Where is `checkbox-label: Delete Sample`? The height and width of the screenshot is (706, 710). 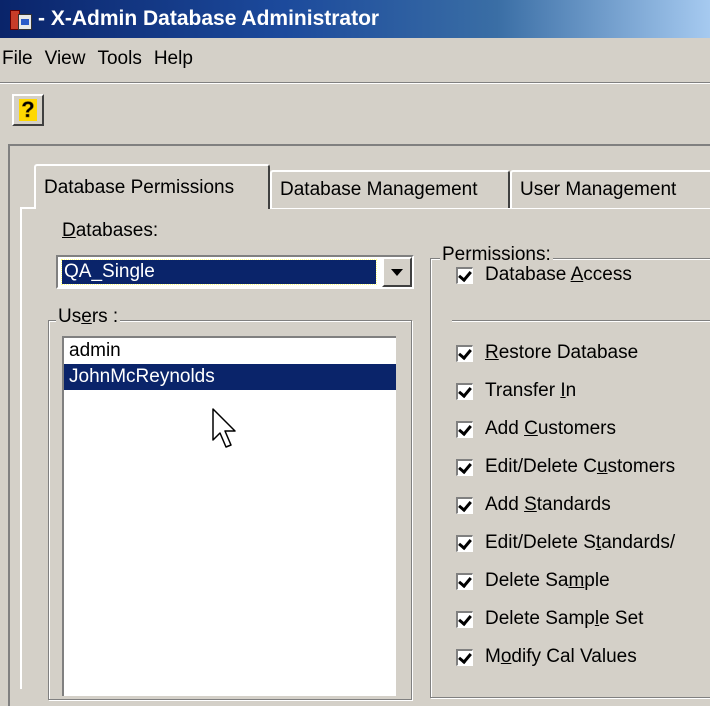 checkbox-label: Delete Sample is located at coordinates (547, 580).